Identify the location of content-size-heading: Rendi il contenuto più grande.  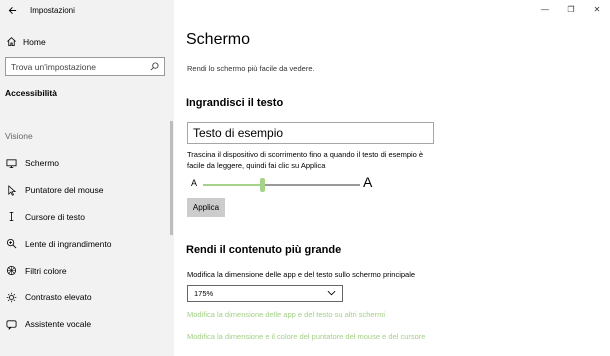
(264, 250).